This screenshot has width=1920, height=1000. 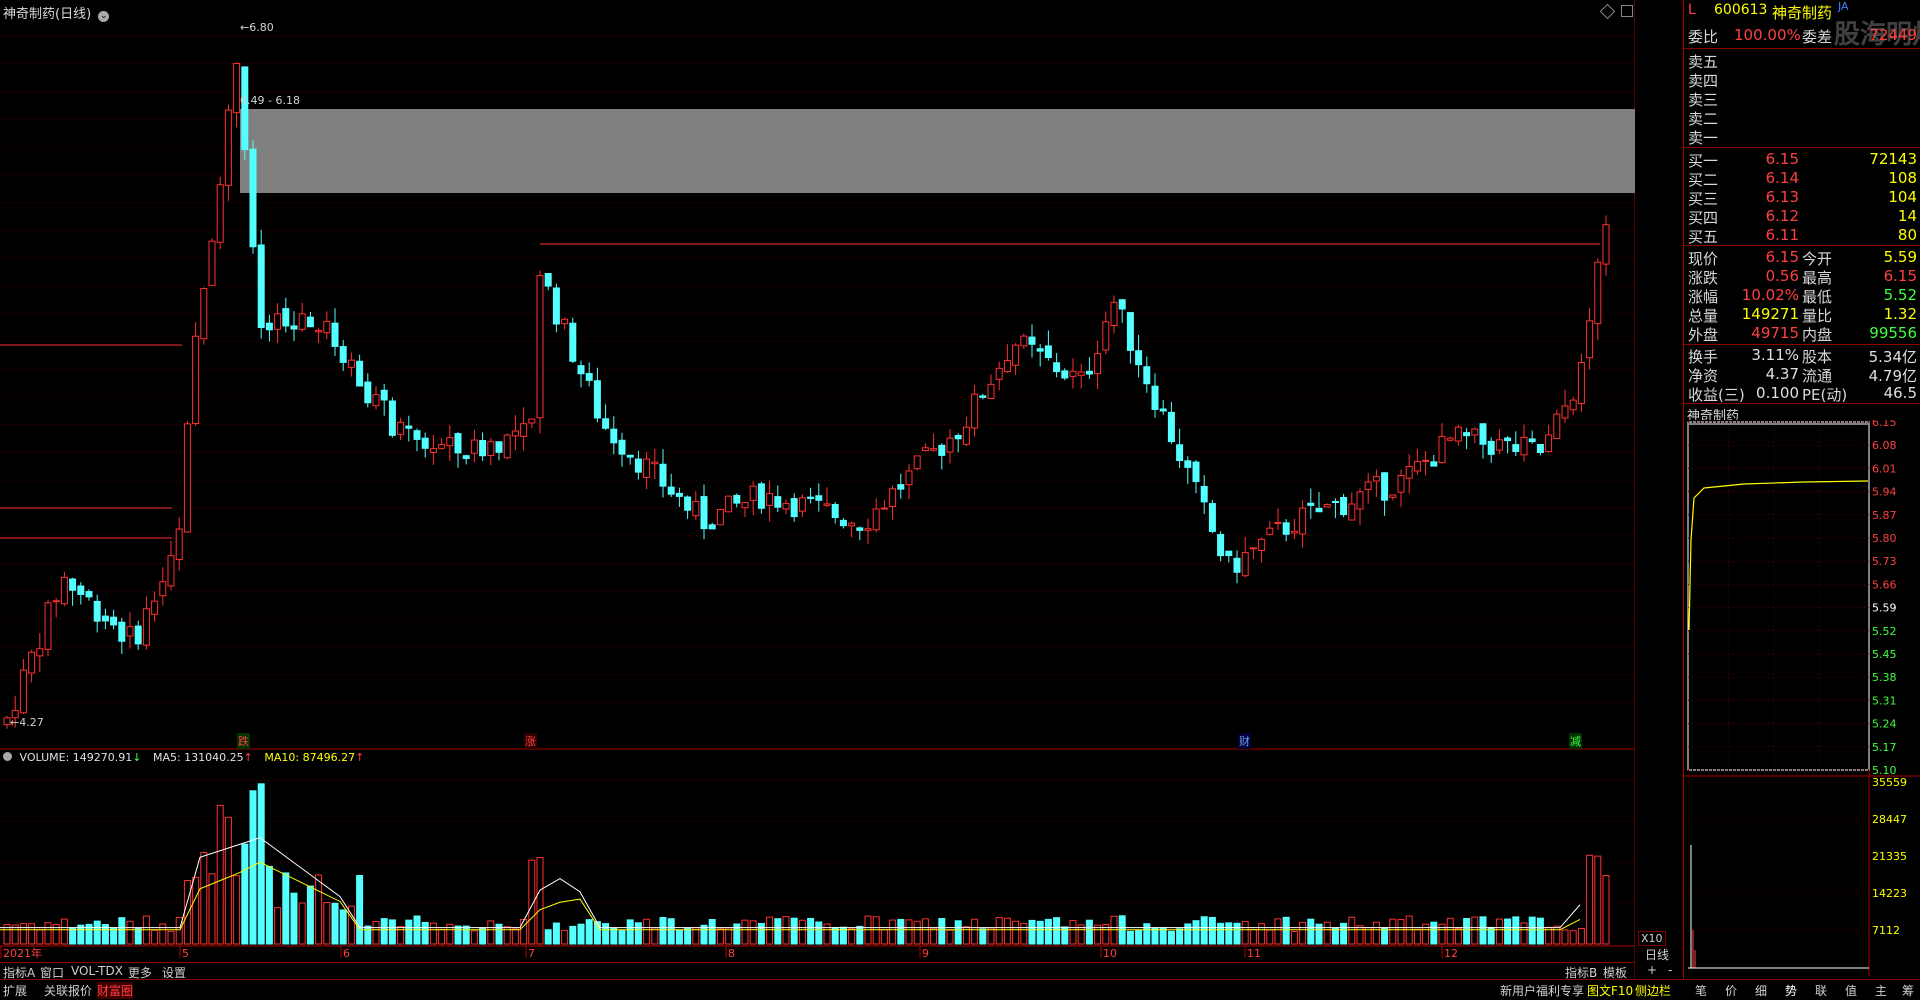 What do you see at coordinates (1884, 468) in the screenshot?
I see `mini-price-tick: 6.01` at bounding box center [1884, 468].